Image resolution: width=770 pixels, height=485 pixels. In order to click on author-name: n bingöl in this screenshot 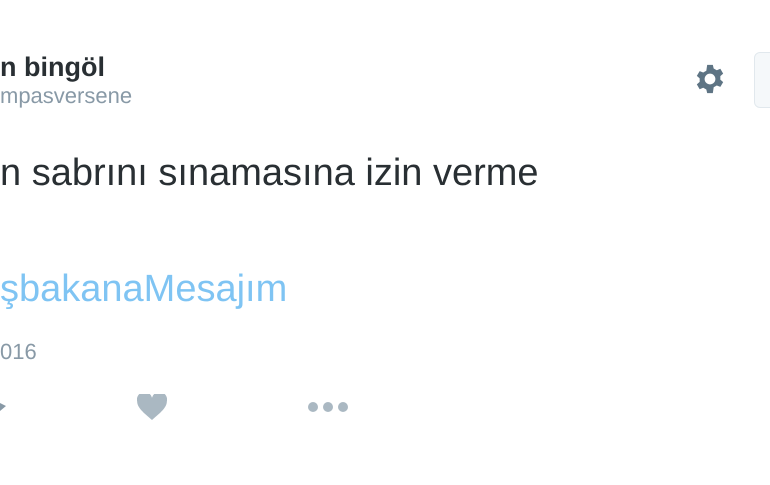, I will do `click(346, 68)`.